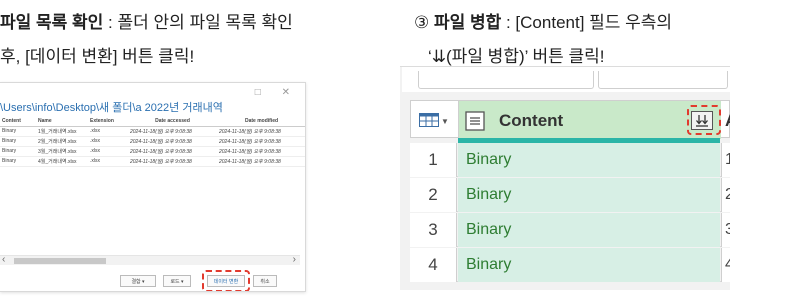 The width and height of the screenshot is (796, 296). What do you see at coordinates (177, 281) in the screenshot?
I see `load-button: 로드 ▾` at bounding box center [177, 281].